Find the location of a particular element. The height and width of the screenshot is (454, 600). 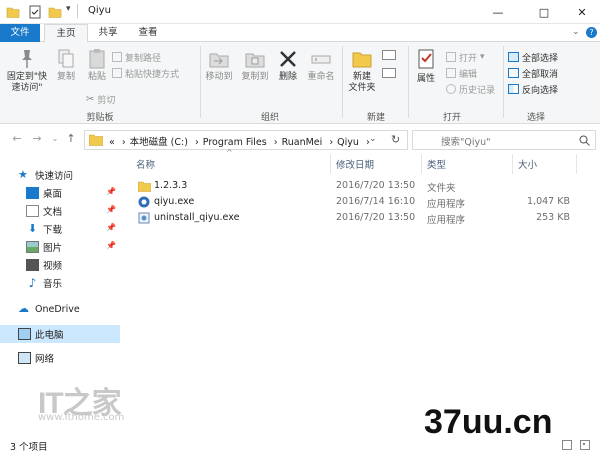

breadcrumb-item: 本地磁盘 (C:) is located at coordinates (159, 142).